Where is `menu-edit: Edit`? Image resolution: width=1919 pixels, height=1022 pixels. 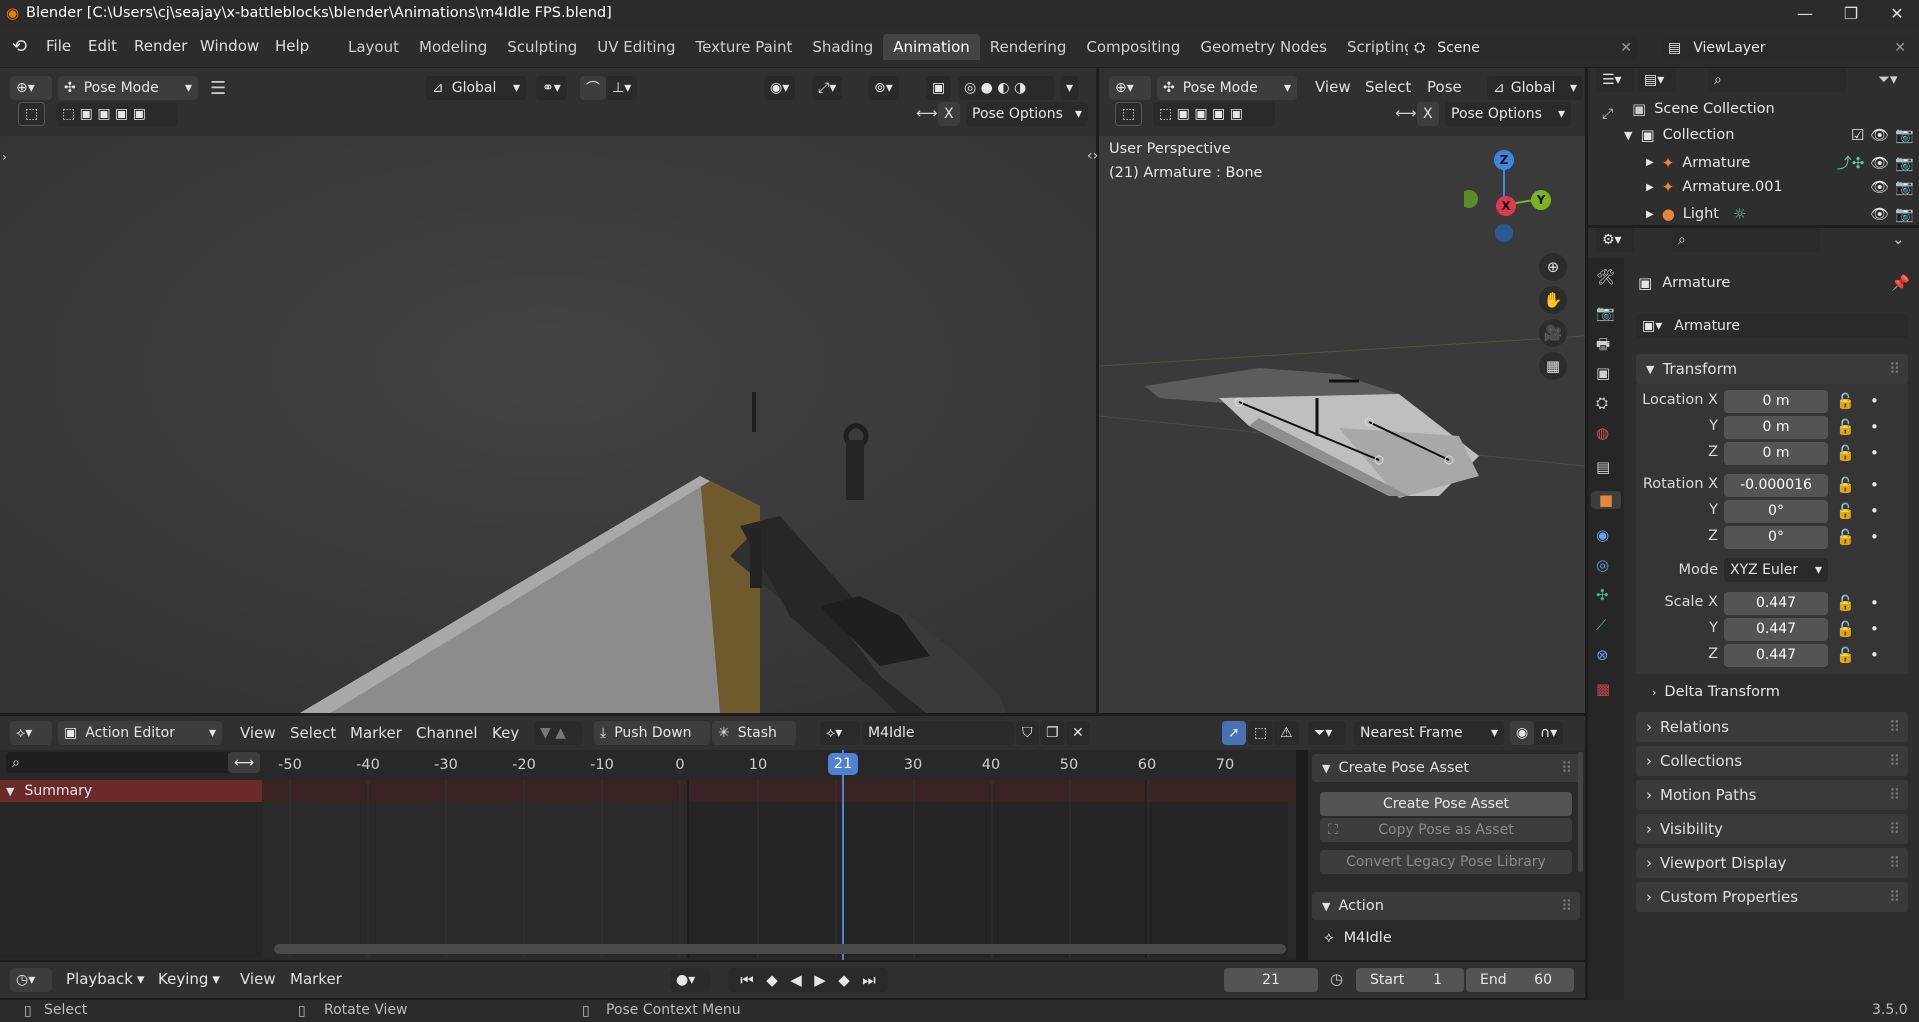
menu-edit: Edit is located at coordinates (102, 46).